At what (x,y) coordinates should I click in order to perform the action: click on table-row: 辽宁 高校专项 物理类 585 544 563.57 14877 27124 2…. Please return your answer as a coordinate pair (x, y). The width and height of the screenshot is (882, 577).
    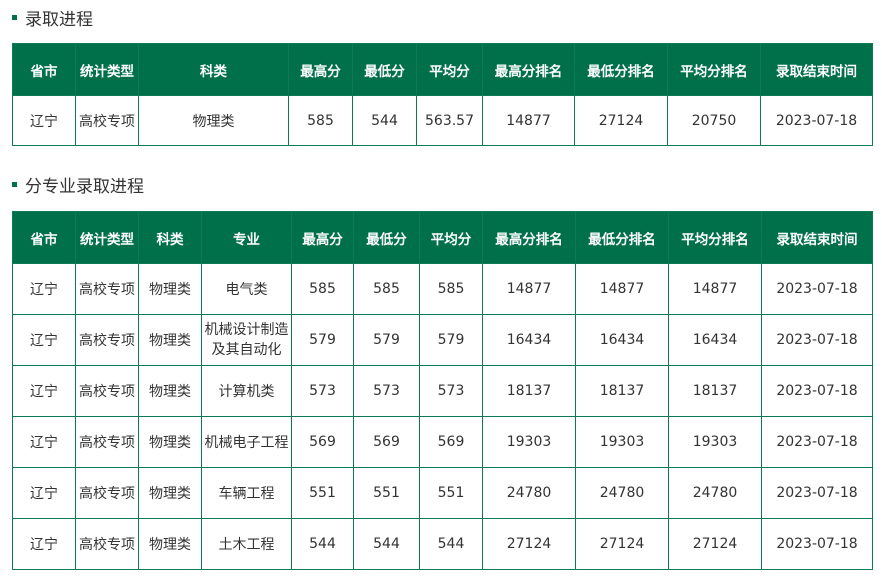
    Looking at the image, I should click on (442, 120).